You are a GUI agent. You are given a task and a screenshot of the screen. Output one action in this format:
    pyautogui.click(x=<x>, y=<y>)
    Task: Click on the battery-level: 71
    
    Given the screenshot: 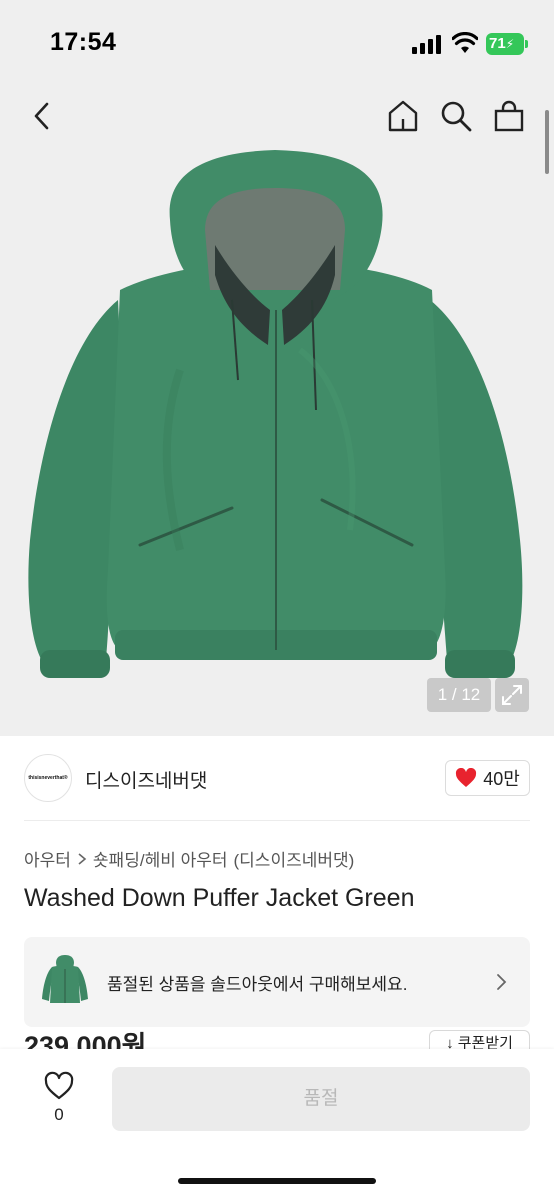 What is the action you would take?
    pyautogui.click(x=497, y=43)
    